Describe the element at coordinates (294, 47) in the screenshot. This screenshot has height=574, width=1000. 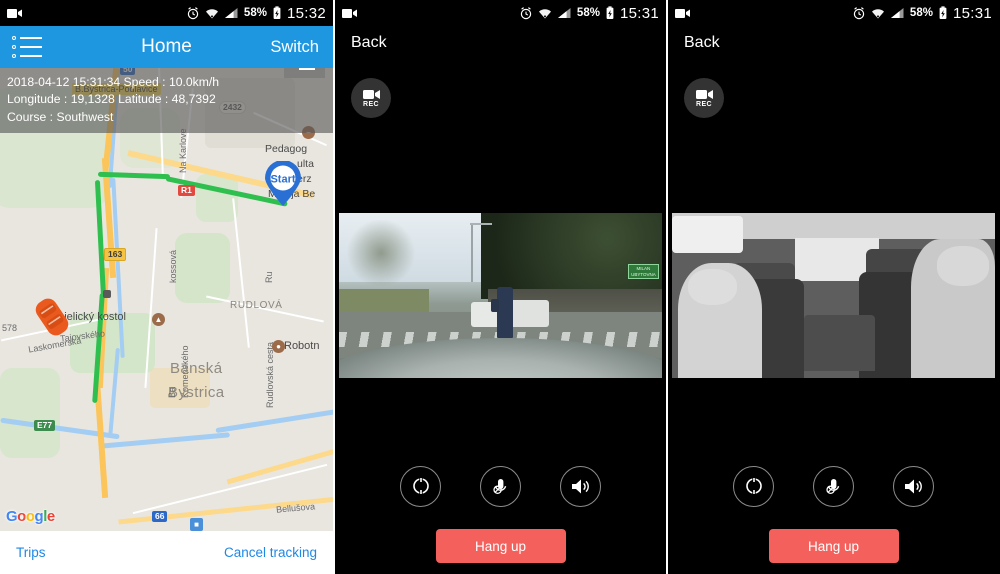
I see `switch-button: Switch` at that location.